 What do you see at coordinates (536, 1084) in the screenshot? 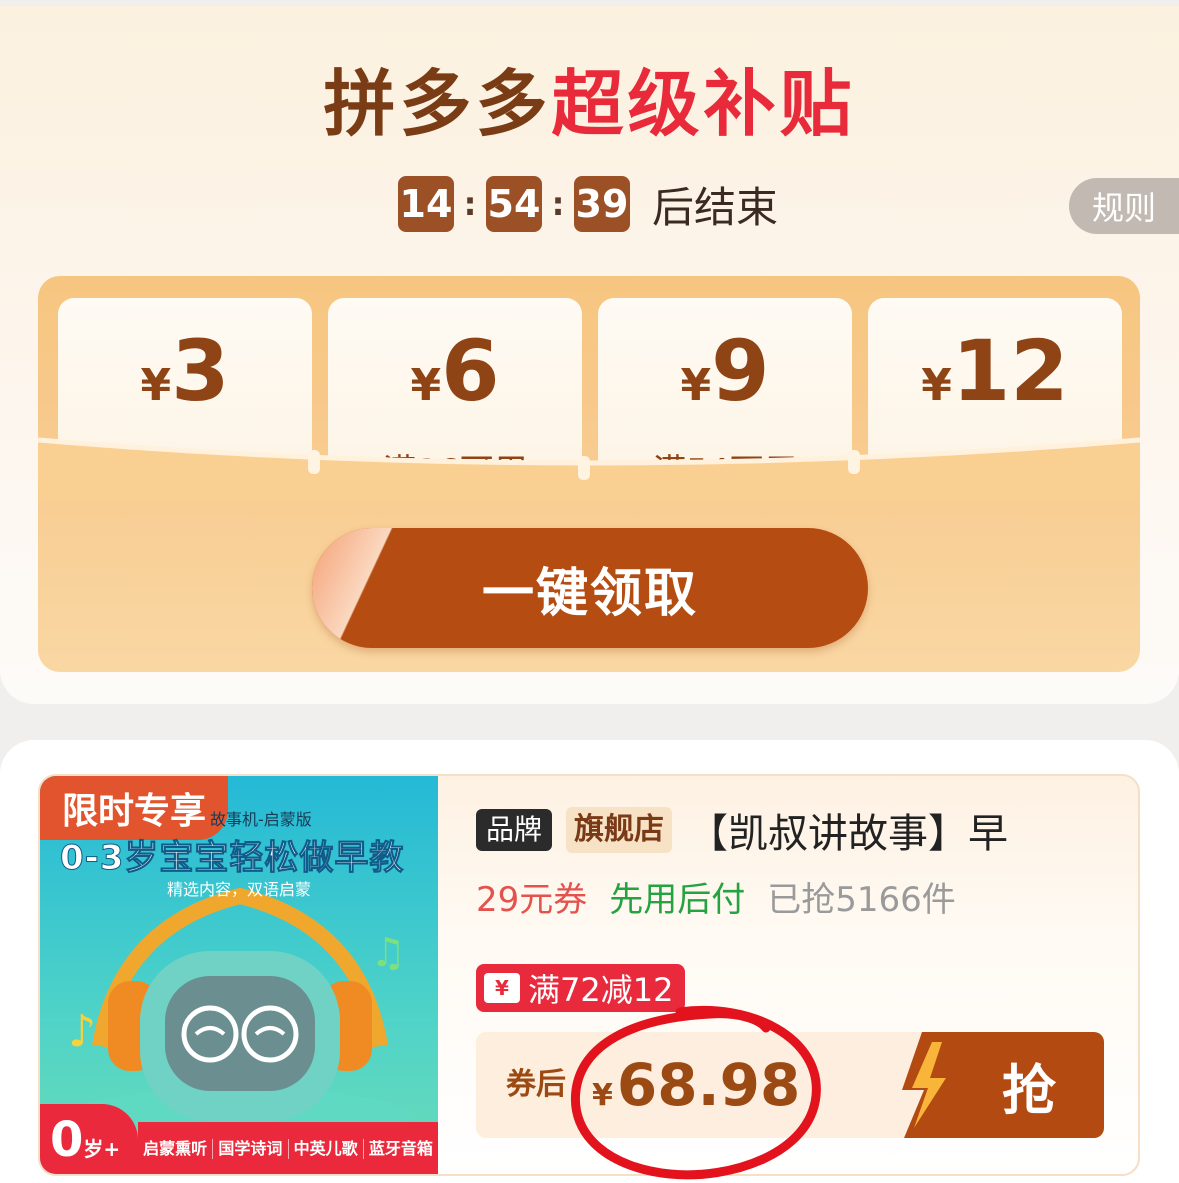
I see `price-label: 券后` at bounding box center [536, 1084].